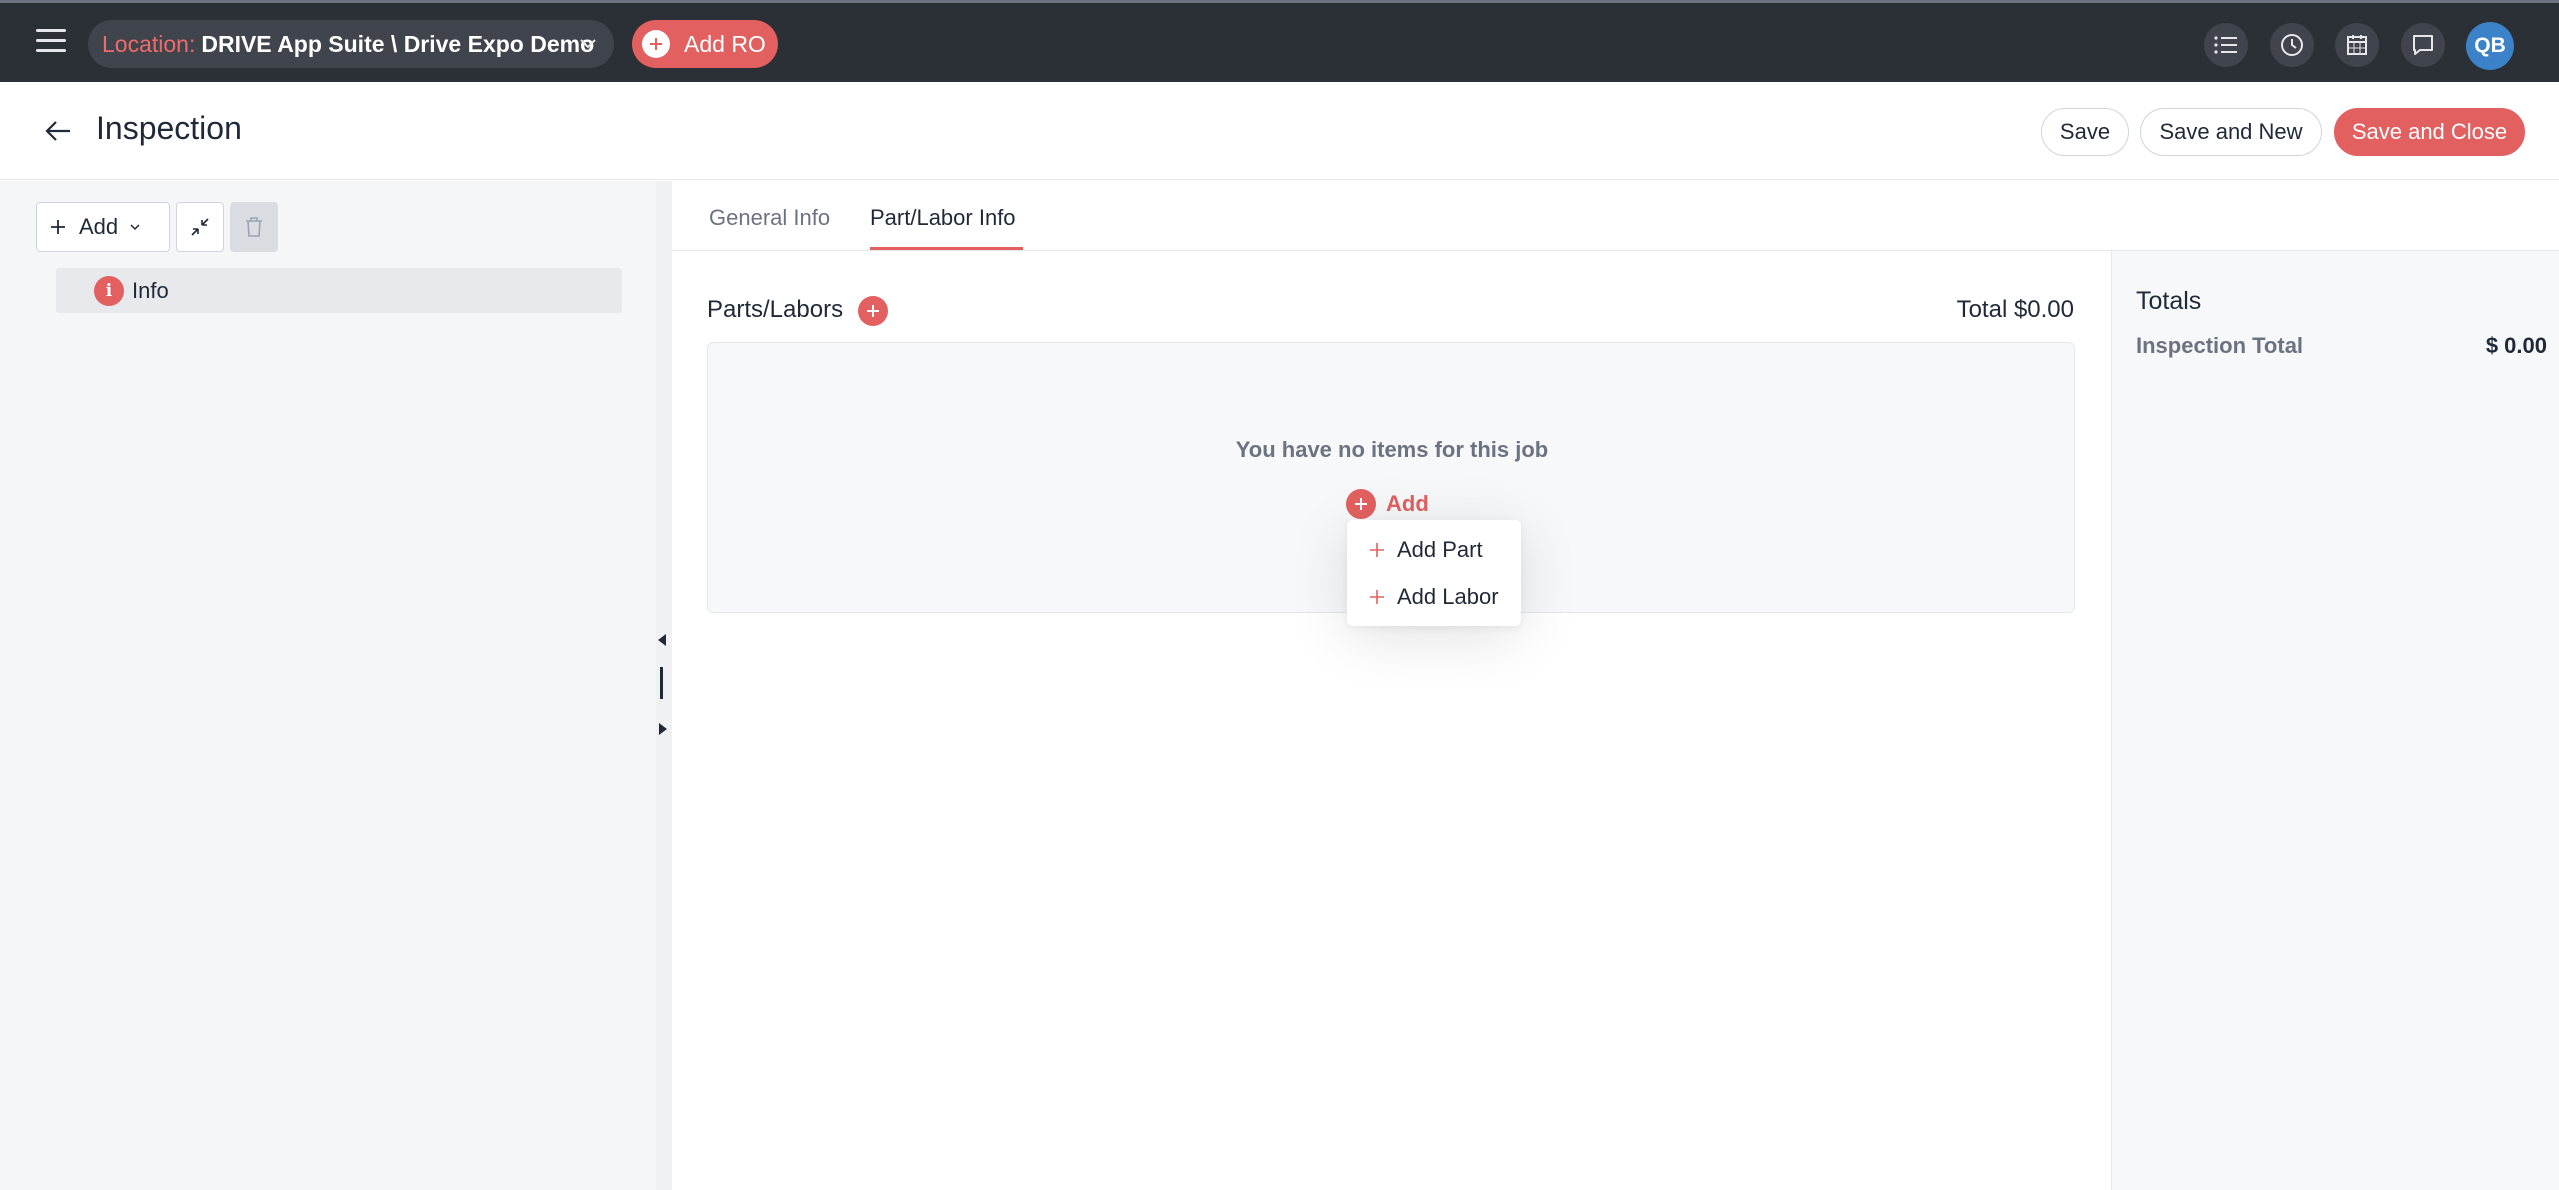  Describe the element at coordinates (398, 43) in the screenshot. I see `location-value: DRIVE App Suite \ Drive Expo Demo` at that location.